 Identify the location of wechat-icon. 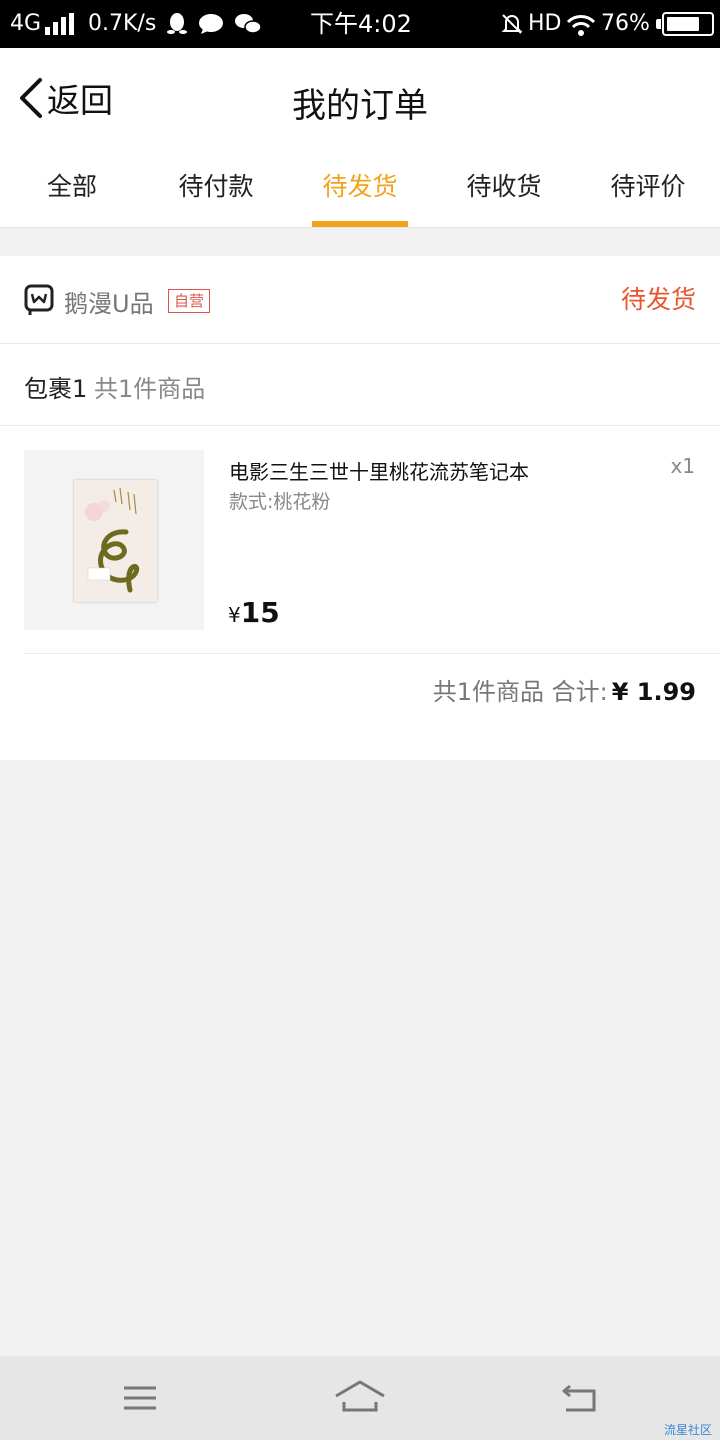
(248, 24).